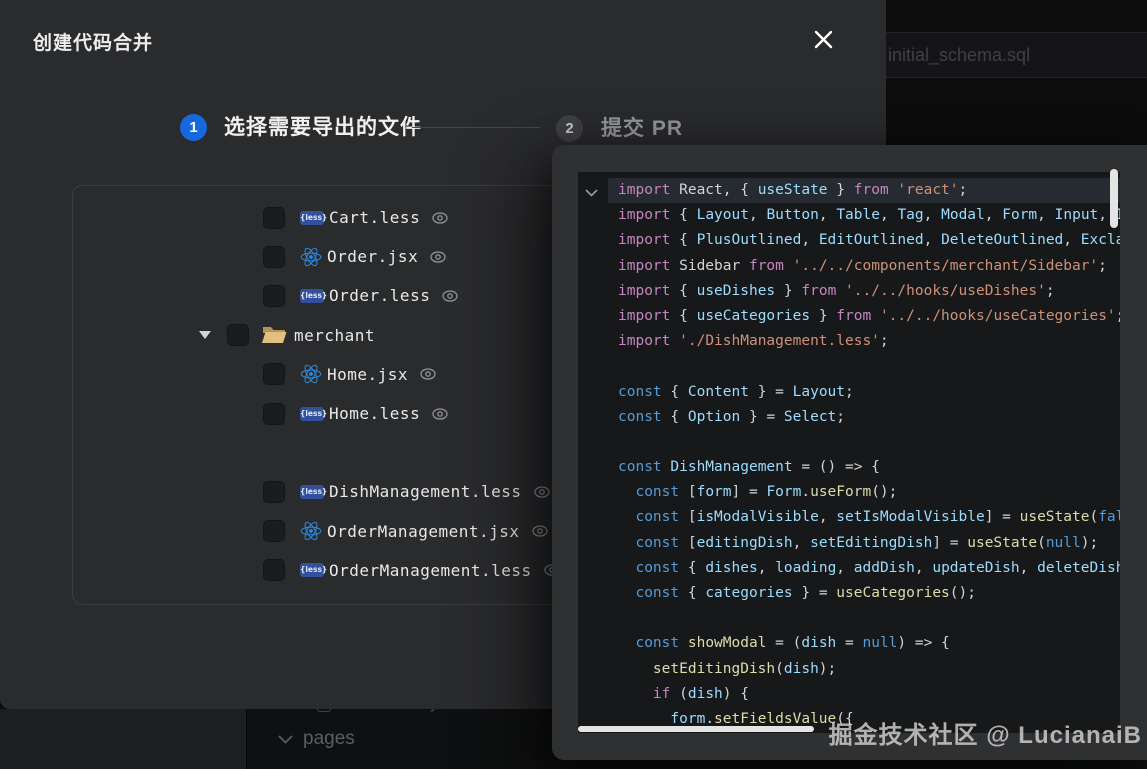 The width and height of the screenshot is (1147, 769). I want to click on ide-editor-background: initial_schema.sql, so click(1016, 72).